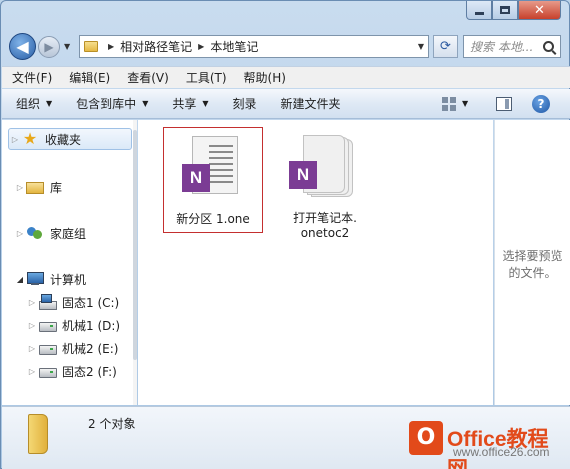  What do you see at coordinates (112, 424) in the screenshot?
I see `item-count: 2 个对象` at bounding box center [112, 424].